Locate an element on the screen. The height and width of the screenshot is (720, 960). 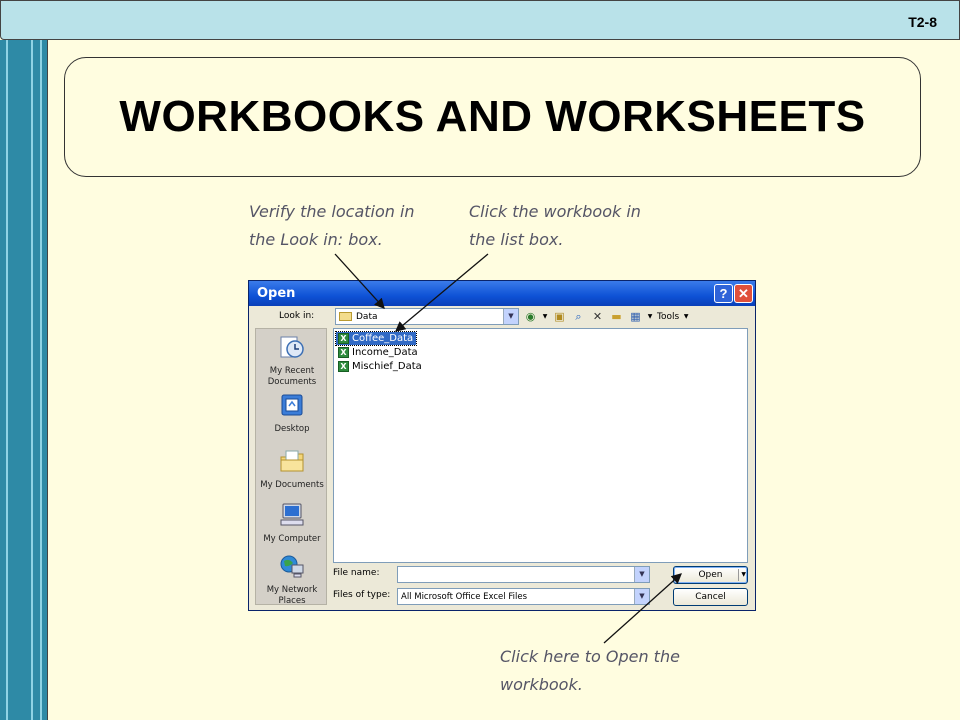
open-options-dropdown-icon: ▼ is located at coordinates (743, 575).